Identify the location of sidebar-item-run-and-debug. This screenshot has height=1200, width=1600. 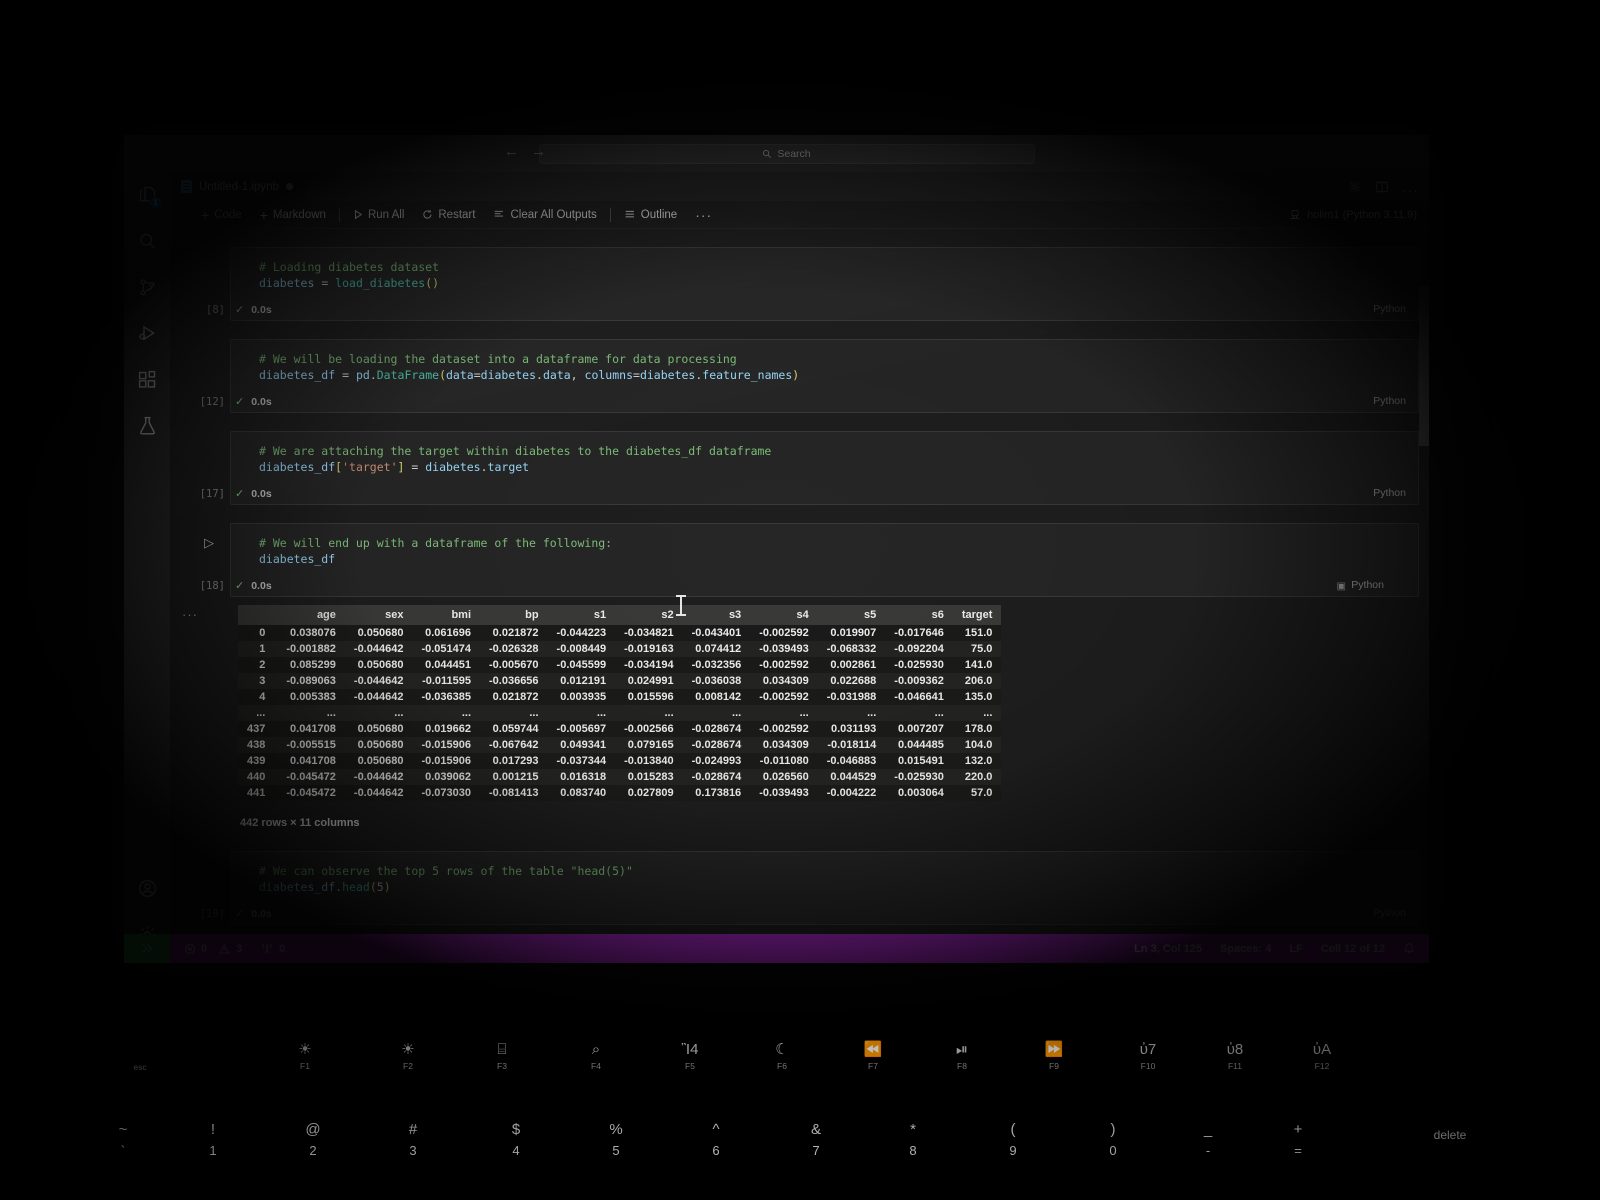
(147, 333).